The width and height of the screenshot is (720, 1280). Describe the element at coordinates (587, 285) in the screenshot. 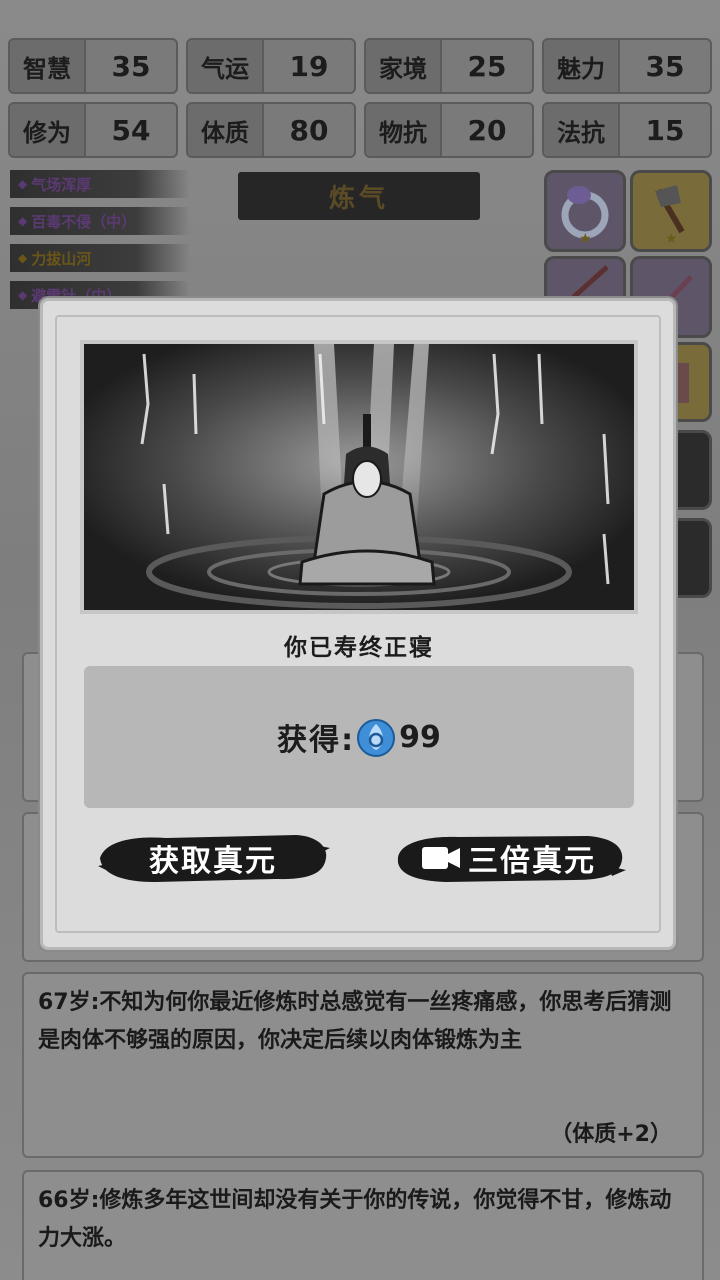

I see `sword-icon` at that location.